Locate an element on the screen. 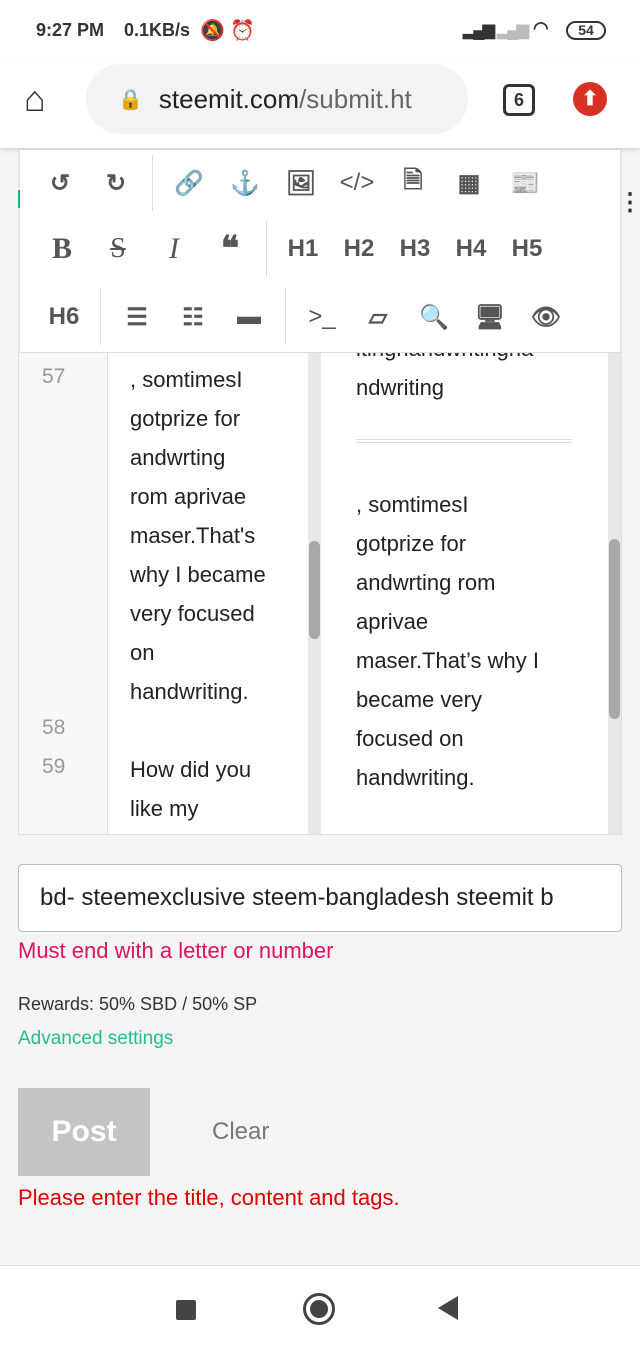  image-icon: 🖼 is located at coordinates (301, 183).